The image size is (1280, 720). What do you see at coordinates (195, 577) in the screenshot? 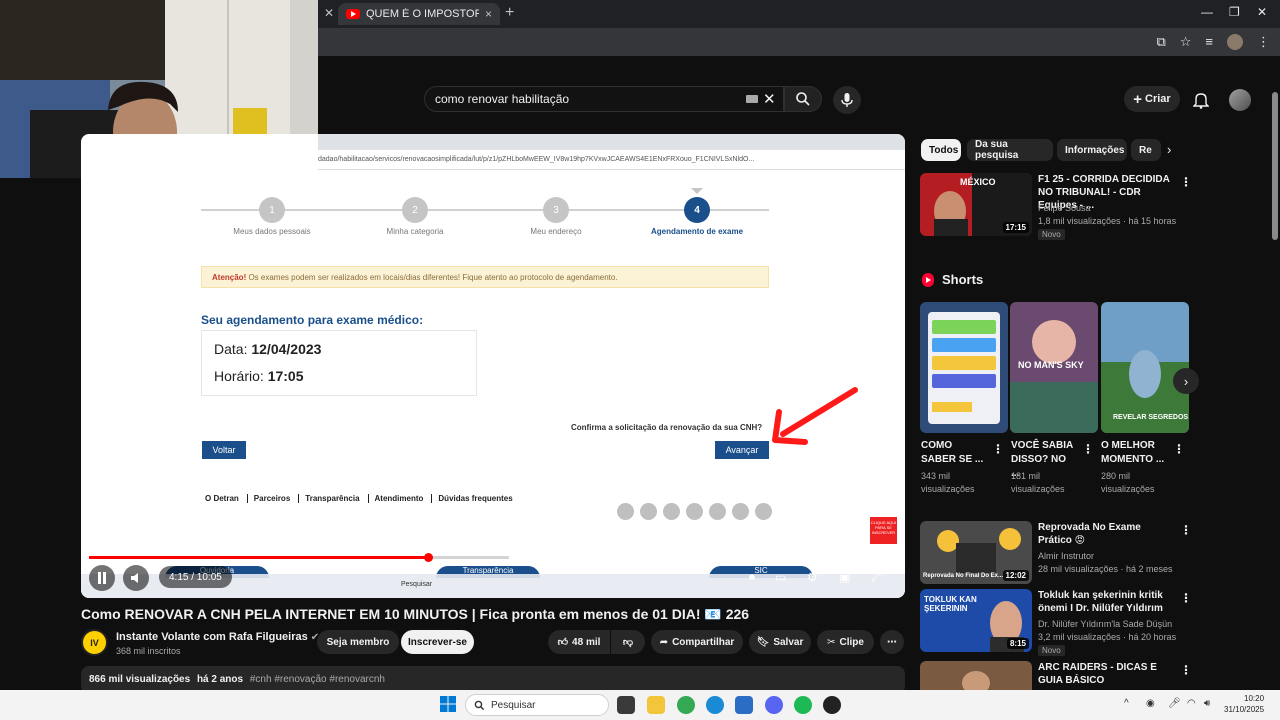
I see `time-display: 4:15 / 10:05` at bounding box center [195, 577].